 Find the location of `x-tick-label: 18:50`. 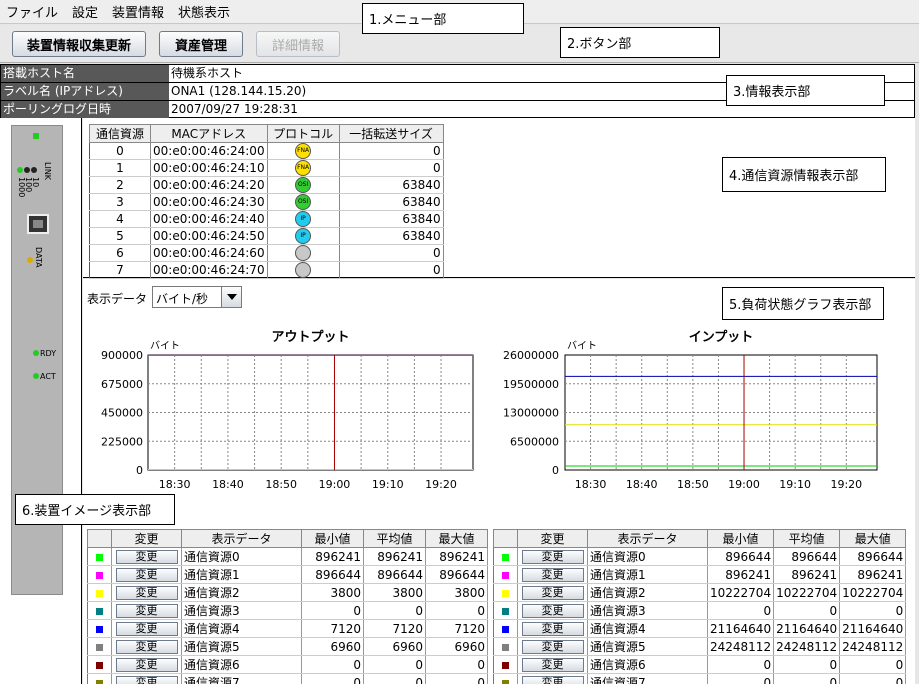

x-tick-label: 18:50 is located at coordinates (281, 484).